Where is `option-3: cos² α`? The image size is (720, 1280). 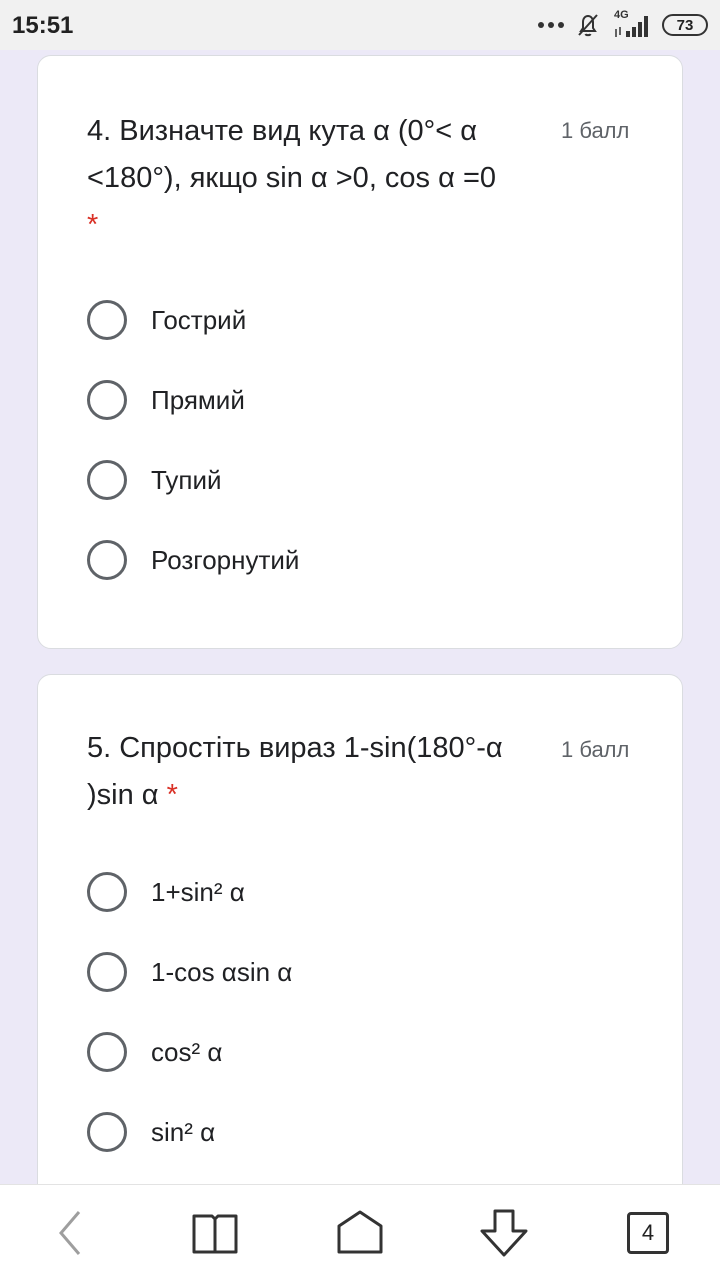
option-3: cos² α is located at coordinates (154, 1052).